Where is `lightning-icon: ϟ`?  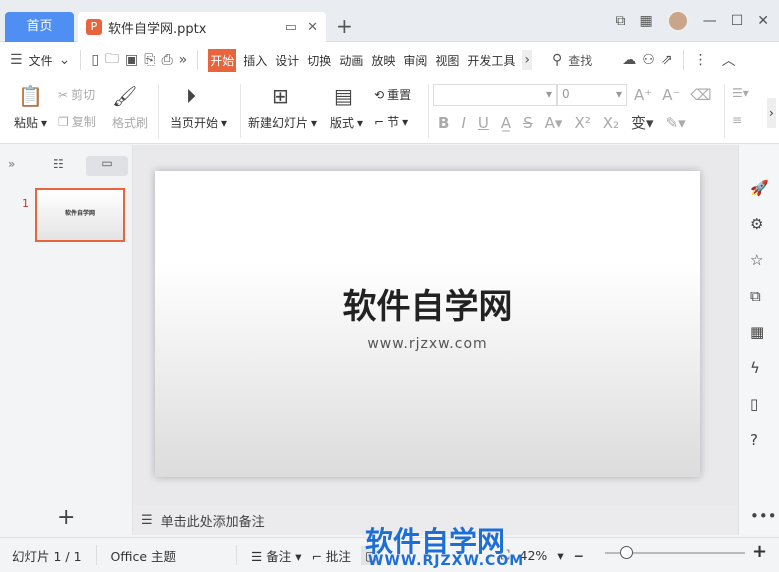
lightning-icon: ϟ is located at coordinates (755, 368).